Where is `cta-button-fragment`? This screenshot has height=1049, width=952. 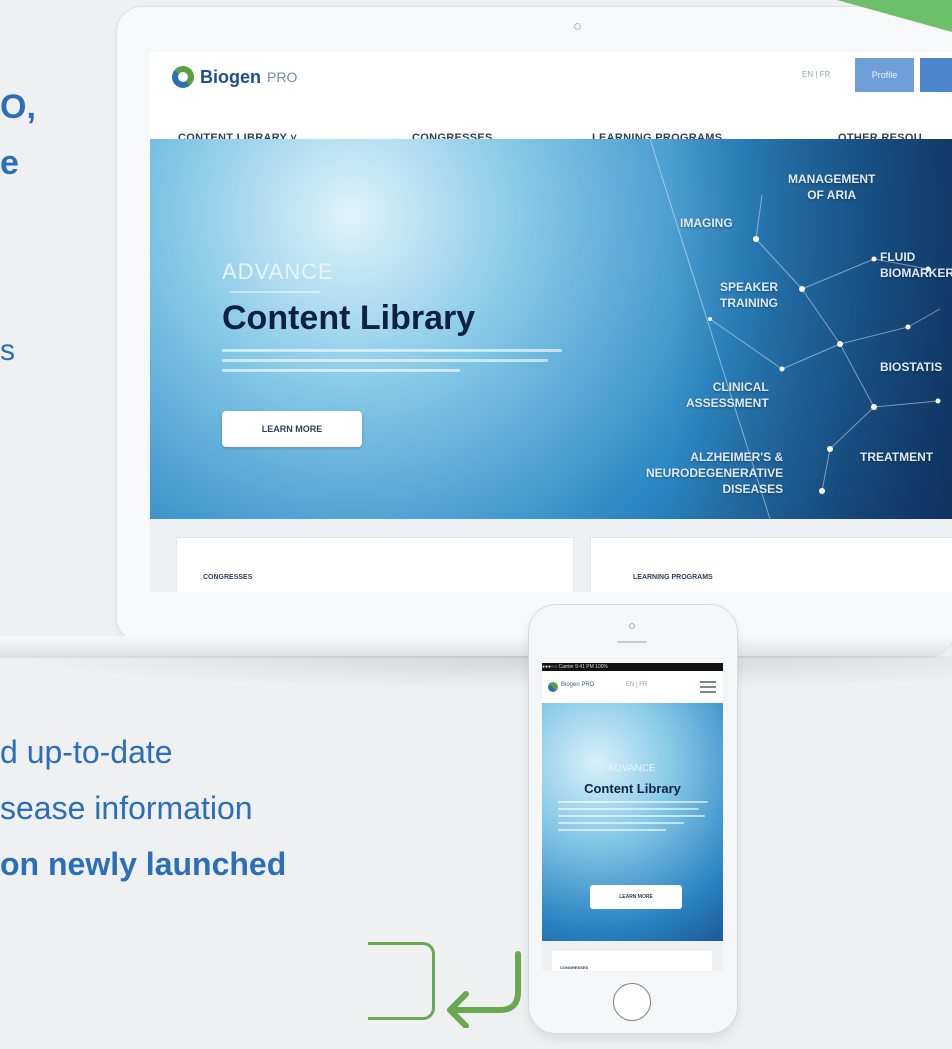
cta-button-fragment is located at coordinates (401, 981).